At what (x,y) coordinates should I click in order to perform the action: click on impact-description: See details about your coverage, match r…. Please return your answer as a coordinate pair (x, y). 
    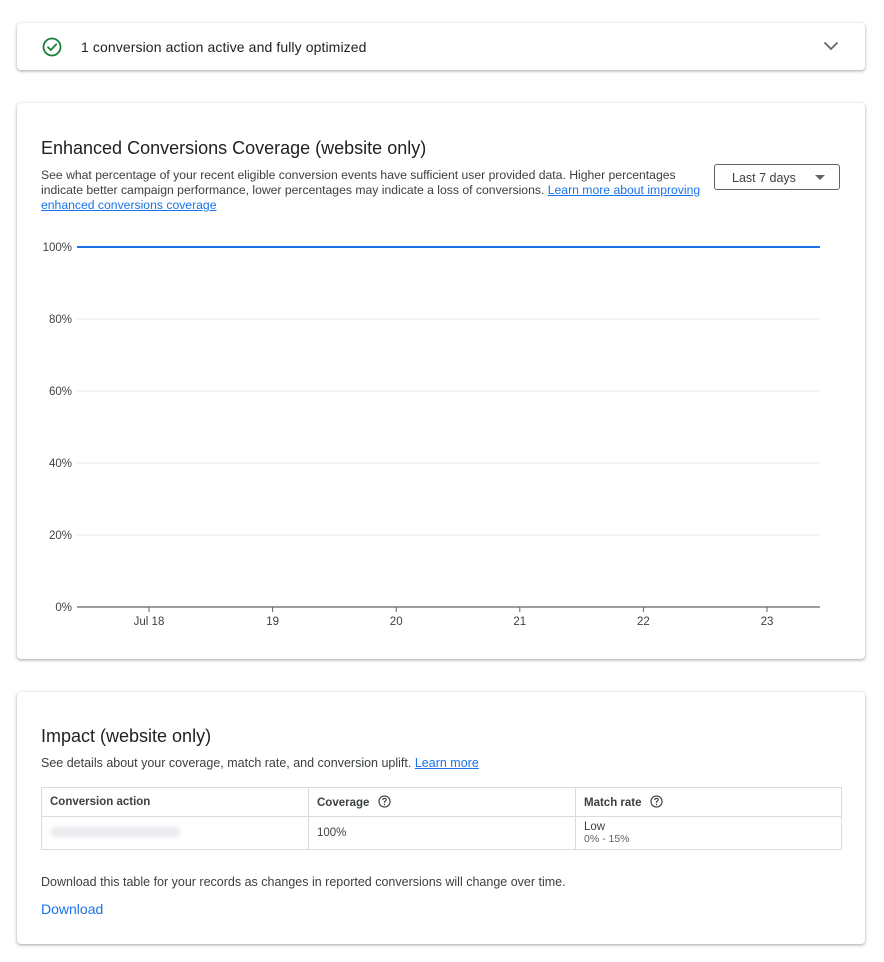
    Looking at the image, I should click on (260, 763).